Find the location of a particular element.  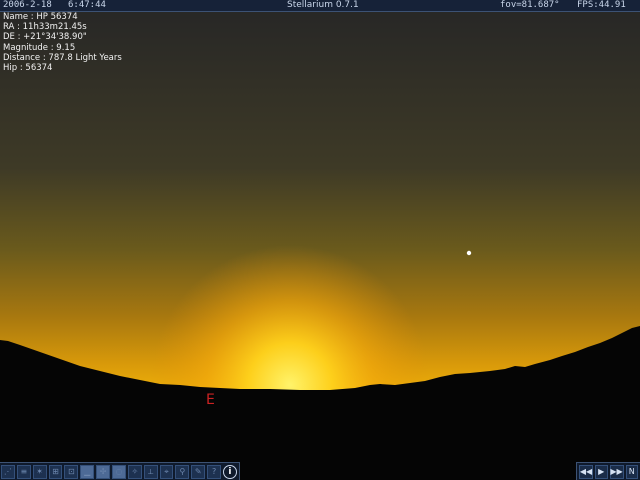

equatorial-grid-icon: ⊡ is located at coordinates (71, 471).